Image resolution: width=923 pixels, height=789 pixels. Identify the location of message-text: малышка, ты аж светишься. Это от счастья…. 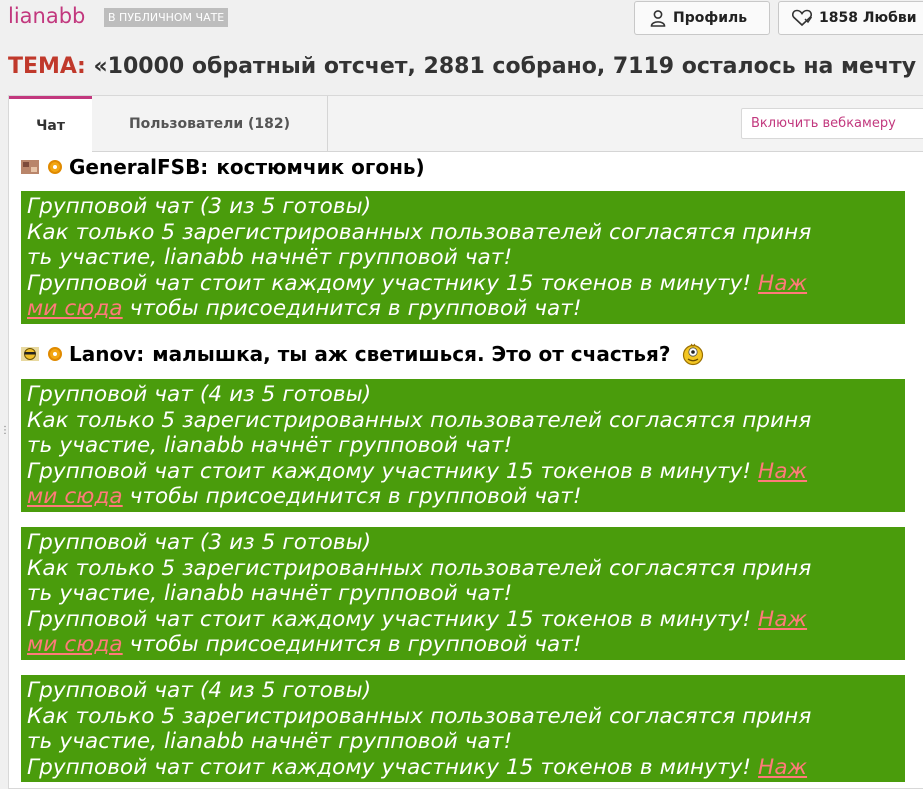
(411, 354).